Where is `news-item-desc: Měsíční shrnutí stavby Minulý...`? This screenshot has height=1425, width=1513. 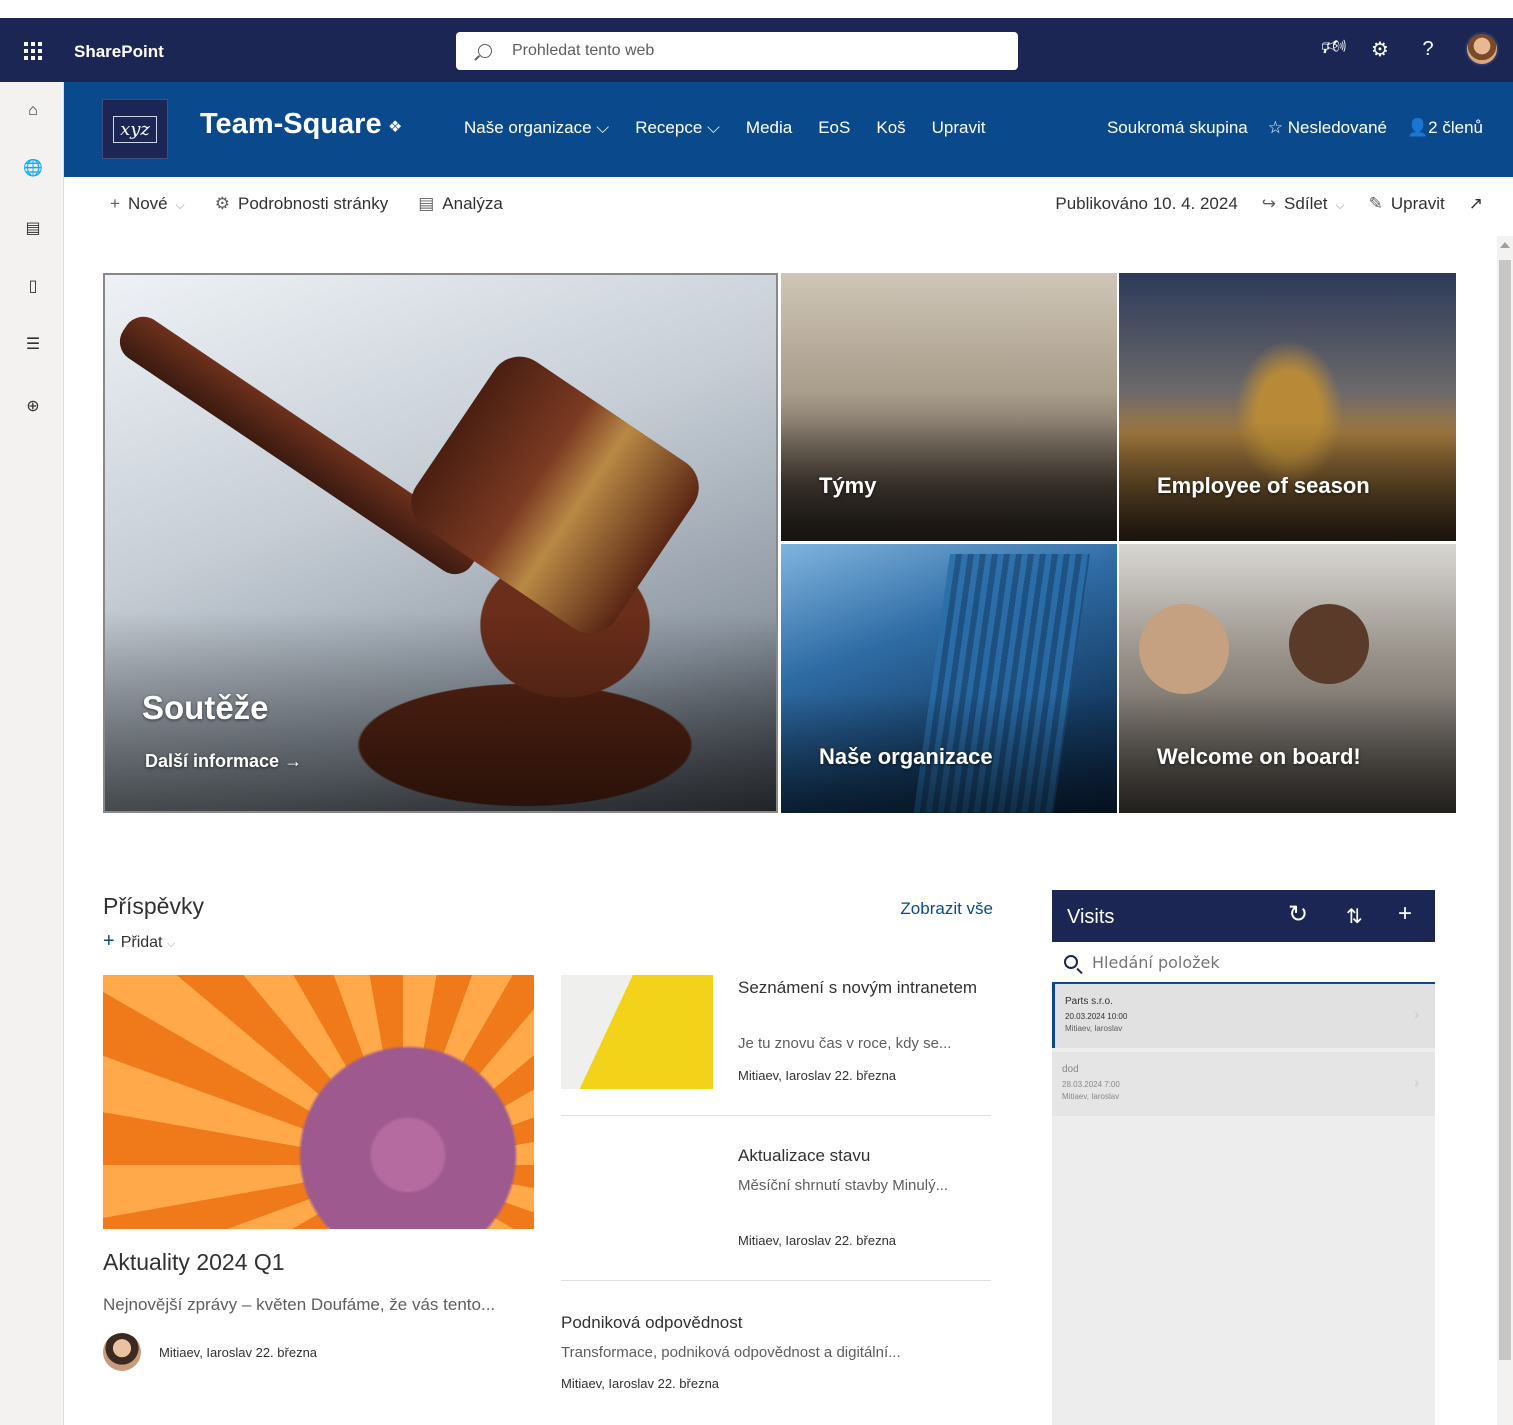
news-item-desc: Měsíční shrnutí stavby Minulý... is located at coordinates (843, 1185).